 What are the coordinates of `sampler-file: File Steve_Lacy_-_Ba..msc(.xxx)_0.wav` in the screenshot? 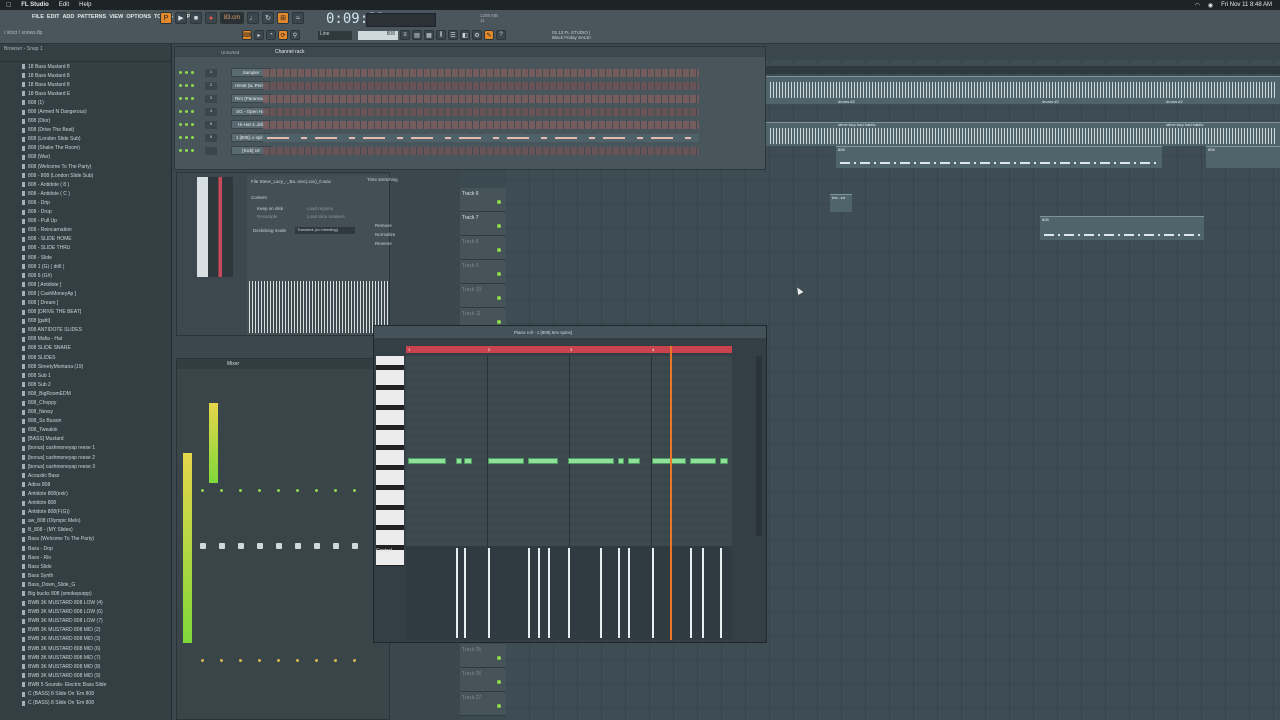 It's located at (291, 181).